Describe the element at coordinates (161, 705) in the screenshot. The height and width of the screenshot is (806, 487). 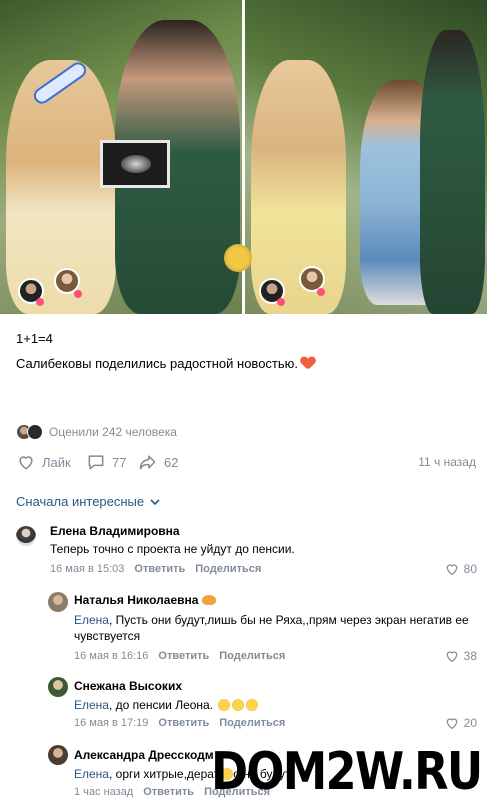
I see `comment-body: , до пенсии Леона.` at that location.